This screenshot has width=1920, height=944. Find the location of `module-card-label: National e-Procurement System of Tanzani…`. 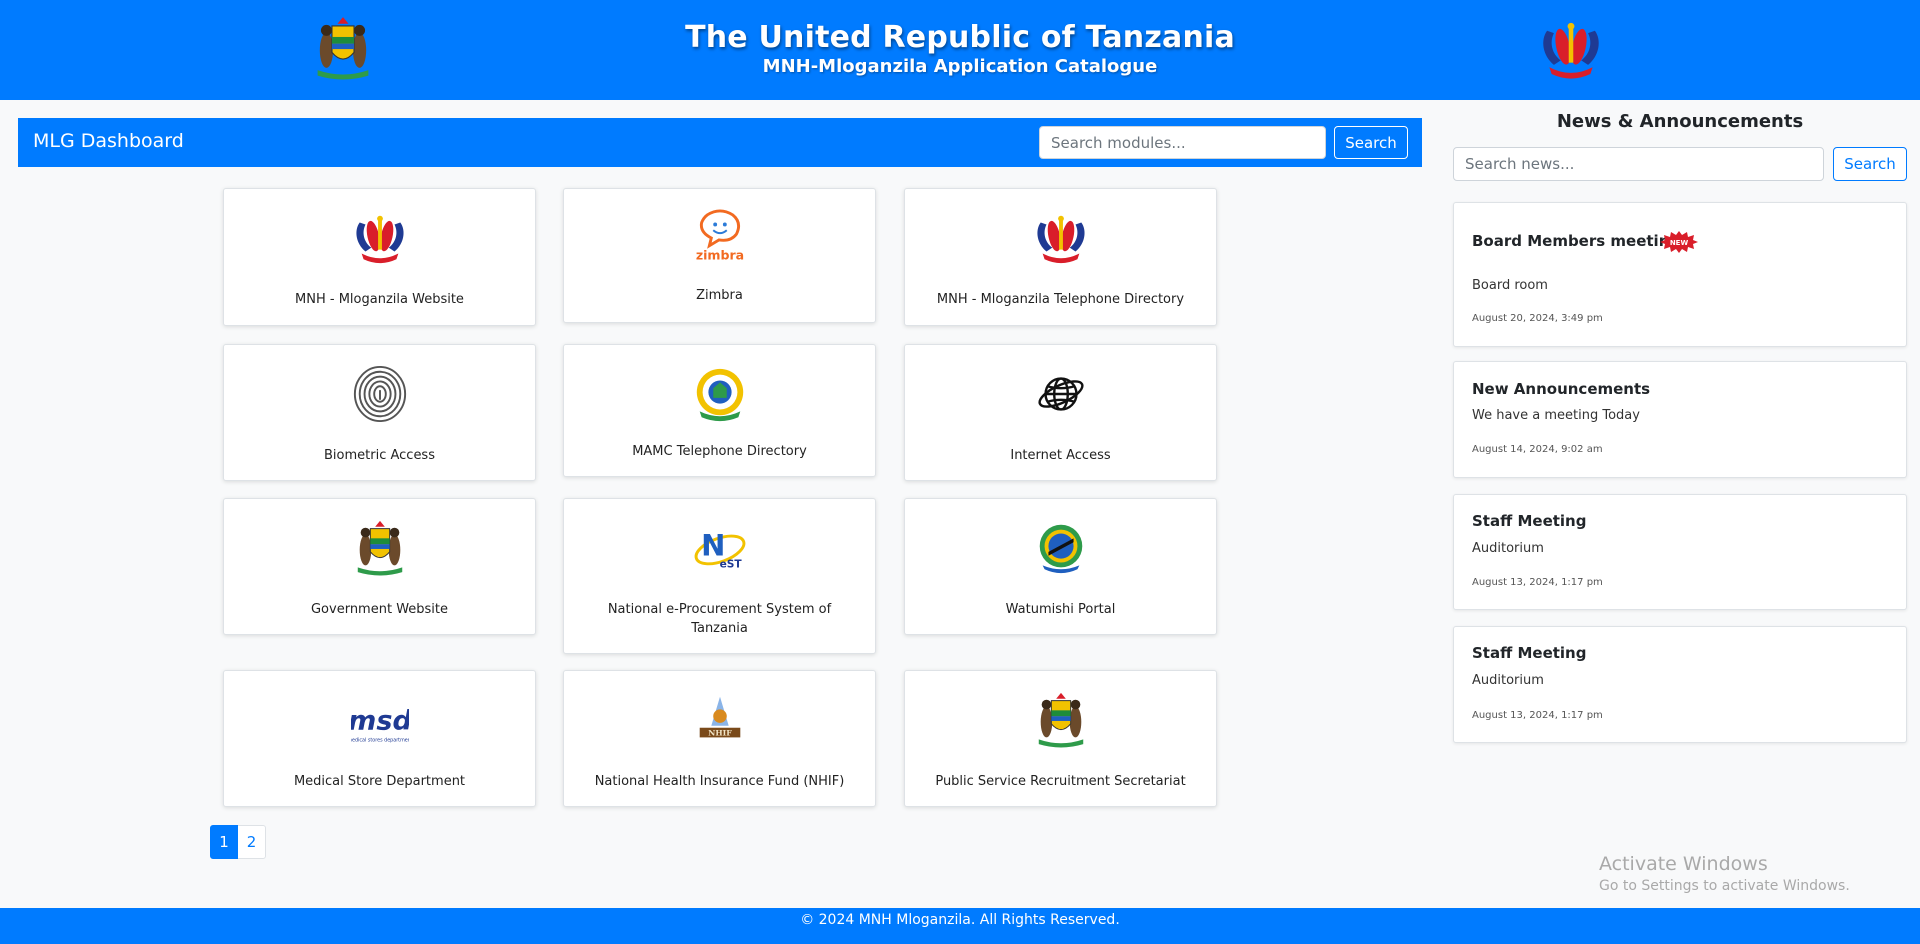

module-card-label: National e-Procurement System of Tanzani… is located at coordinates (719, 619).